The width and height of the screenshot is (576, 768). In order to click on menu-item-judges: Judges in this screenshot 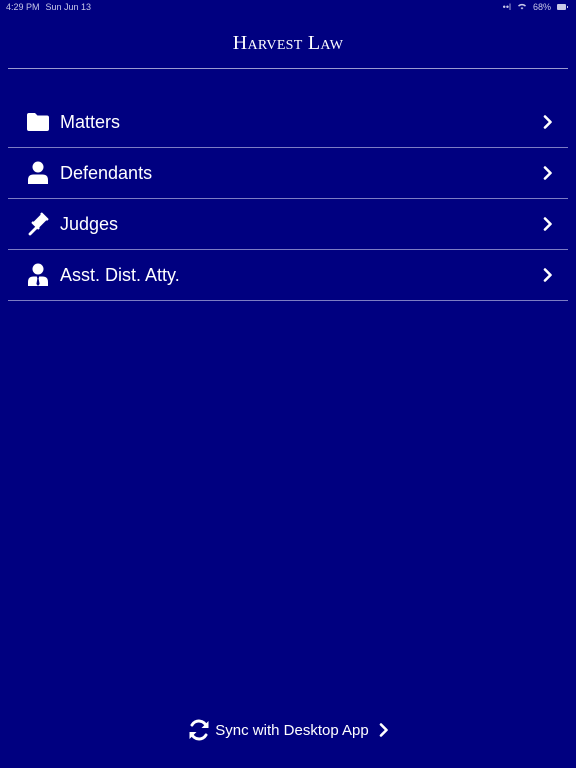, I will do `click(288, 224)`.